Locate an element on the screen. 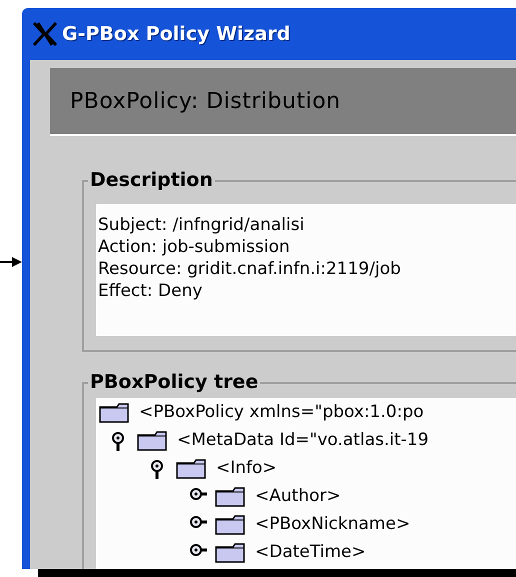  tree-node-label: <DateTime> is located at coordinates (310, 553).